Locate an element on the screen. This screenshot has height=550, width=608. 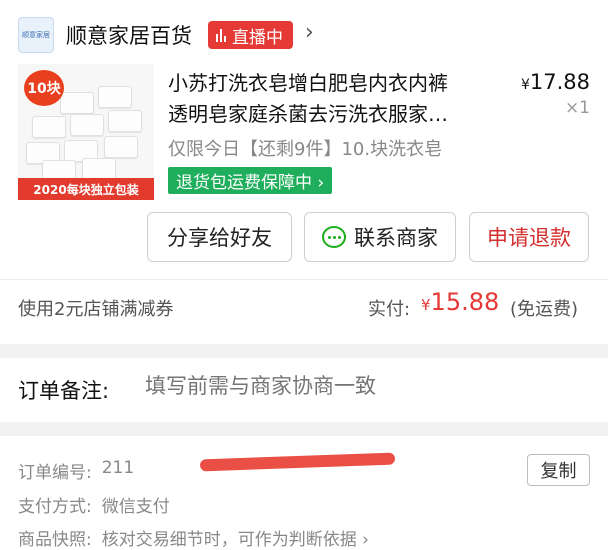
snapshot-row: 商品快照: 核对交易细节时，可作为判断依据 › is located at coordinates (193, 537).